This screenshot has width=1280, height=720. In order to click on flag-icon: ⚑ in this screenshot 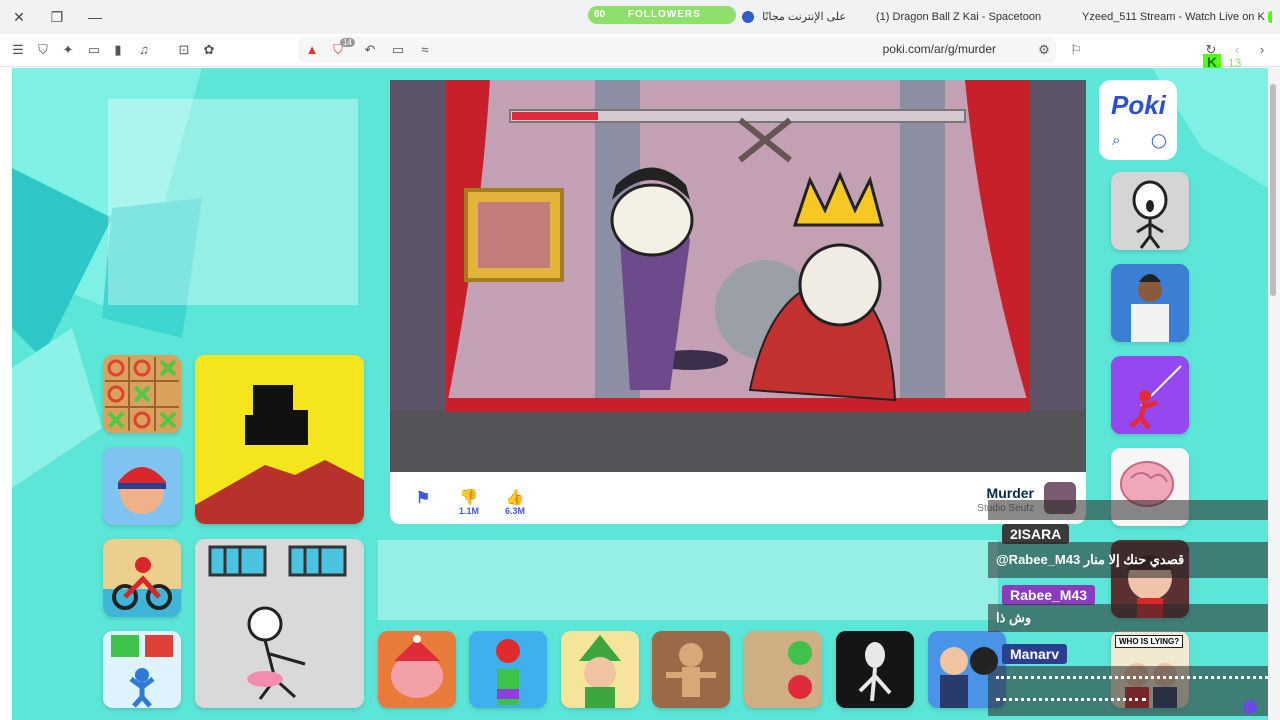, I will do `click(423, 498)`.